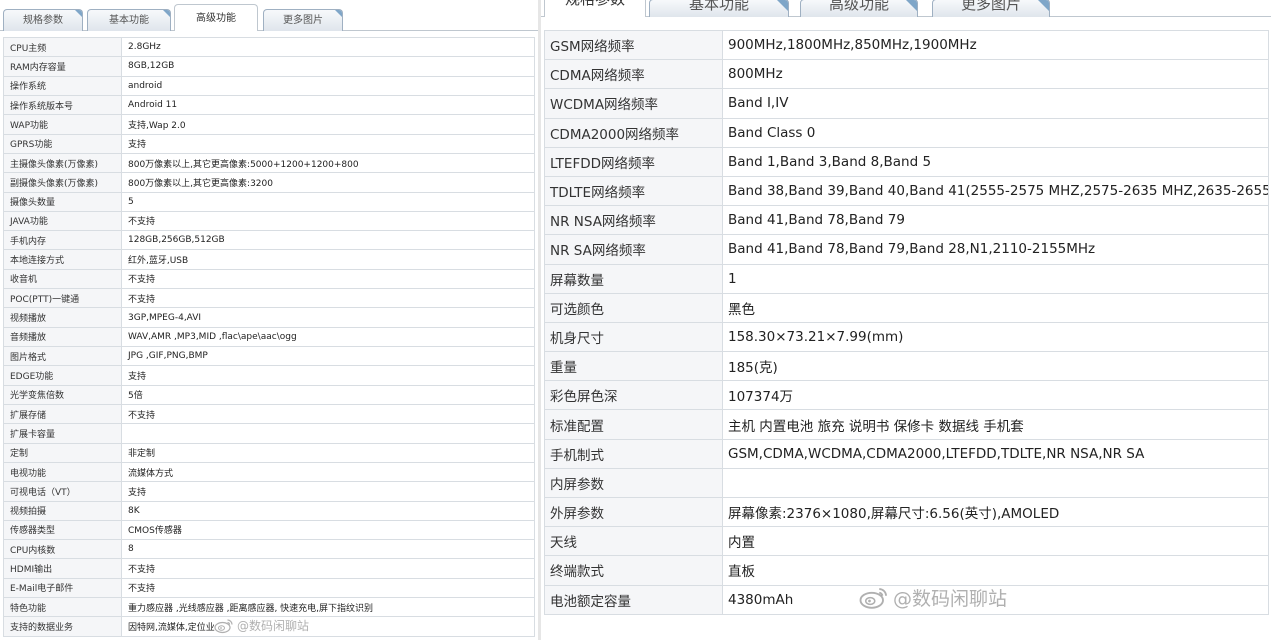 The width and height of the screenshot is (1271, 640). I want to click on spec-label: E-Mail电子邮件, so click(62, 588).